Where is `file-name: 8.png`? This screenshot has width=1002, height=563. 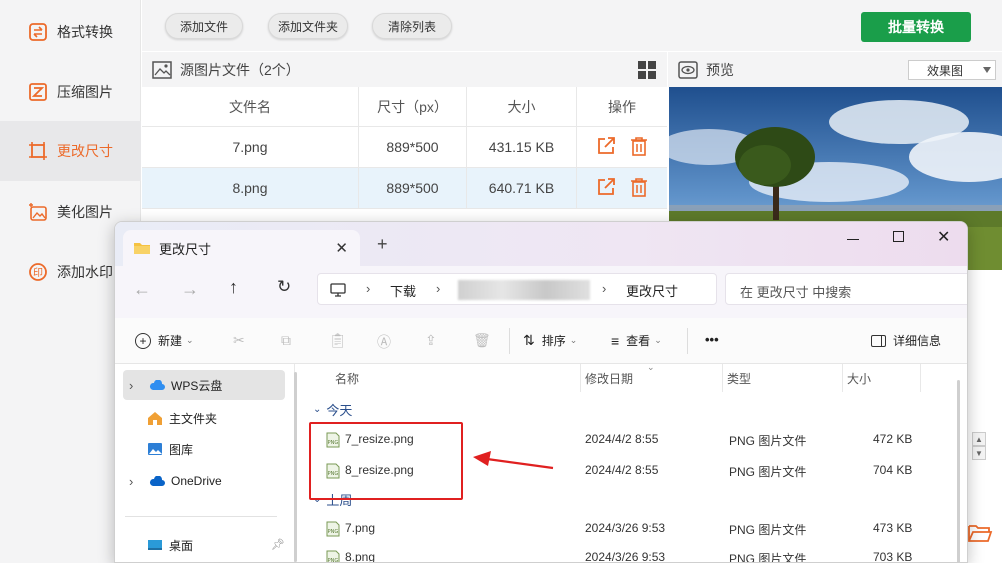
file-name: 8.png is located at coordinates (360, 556).